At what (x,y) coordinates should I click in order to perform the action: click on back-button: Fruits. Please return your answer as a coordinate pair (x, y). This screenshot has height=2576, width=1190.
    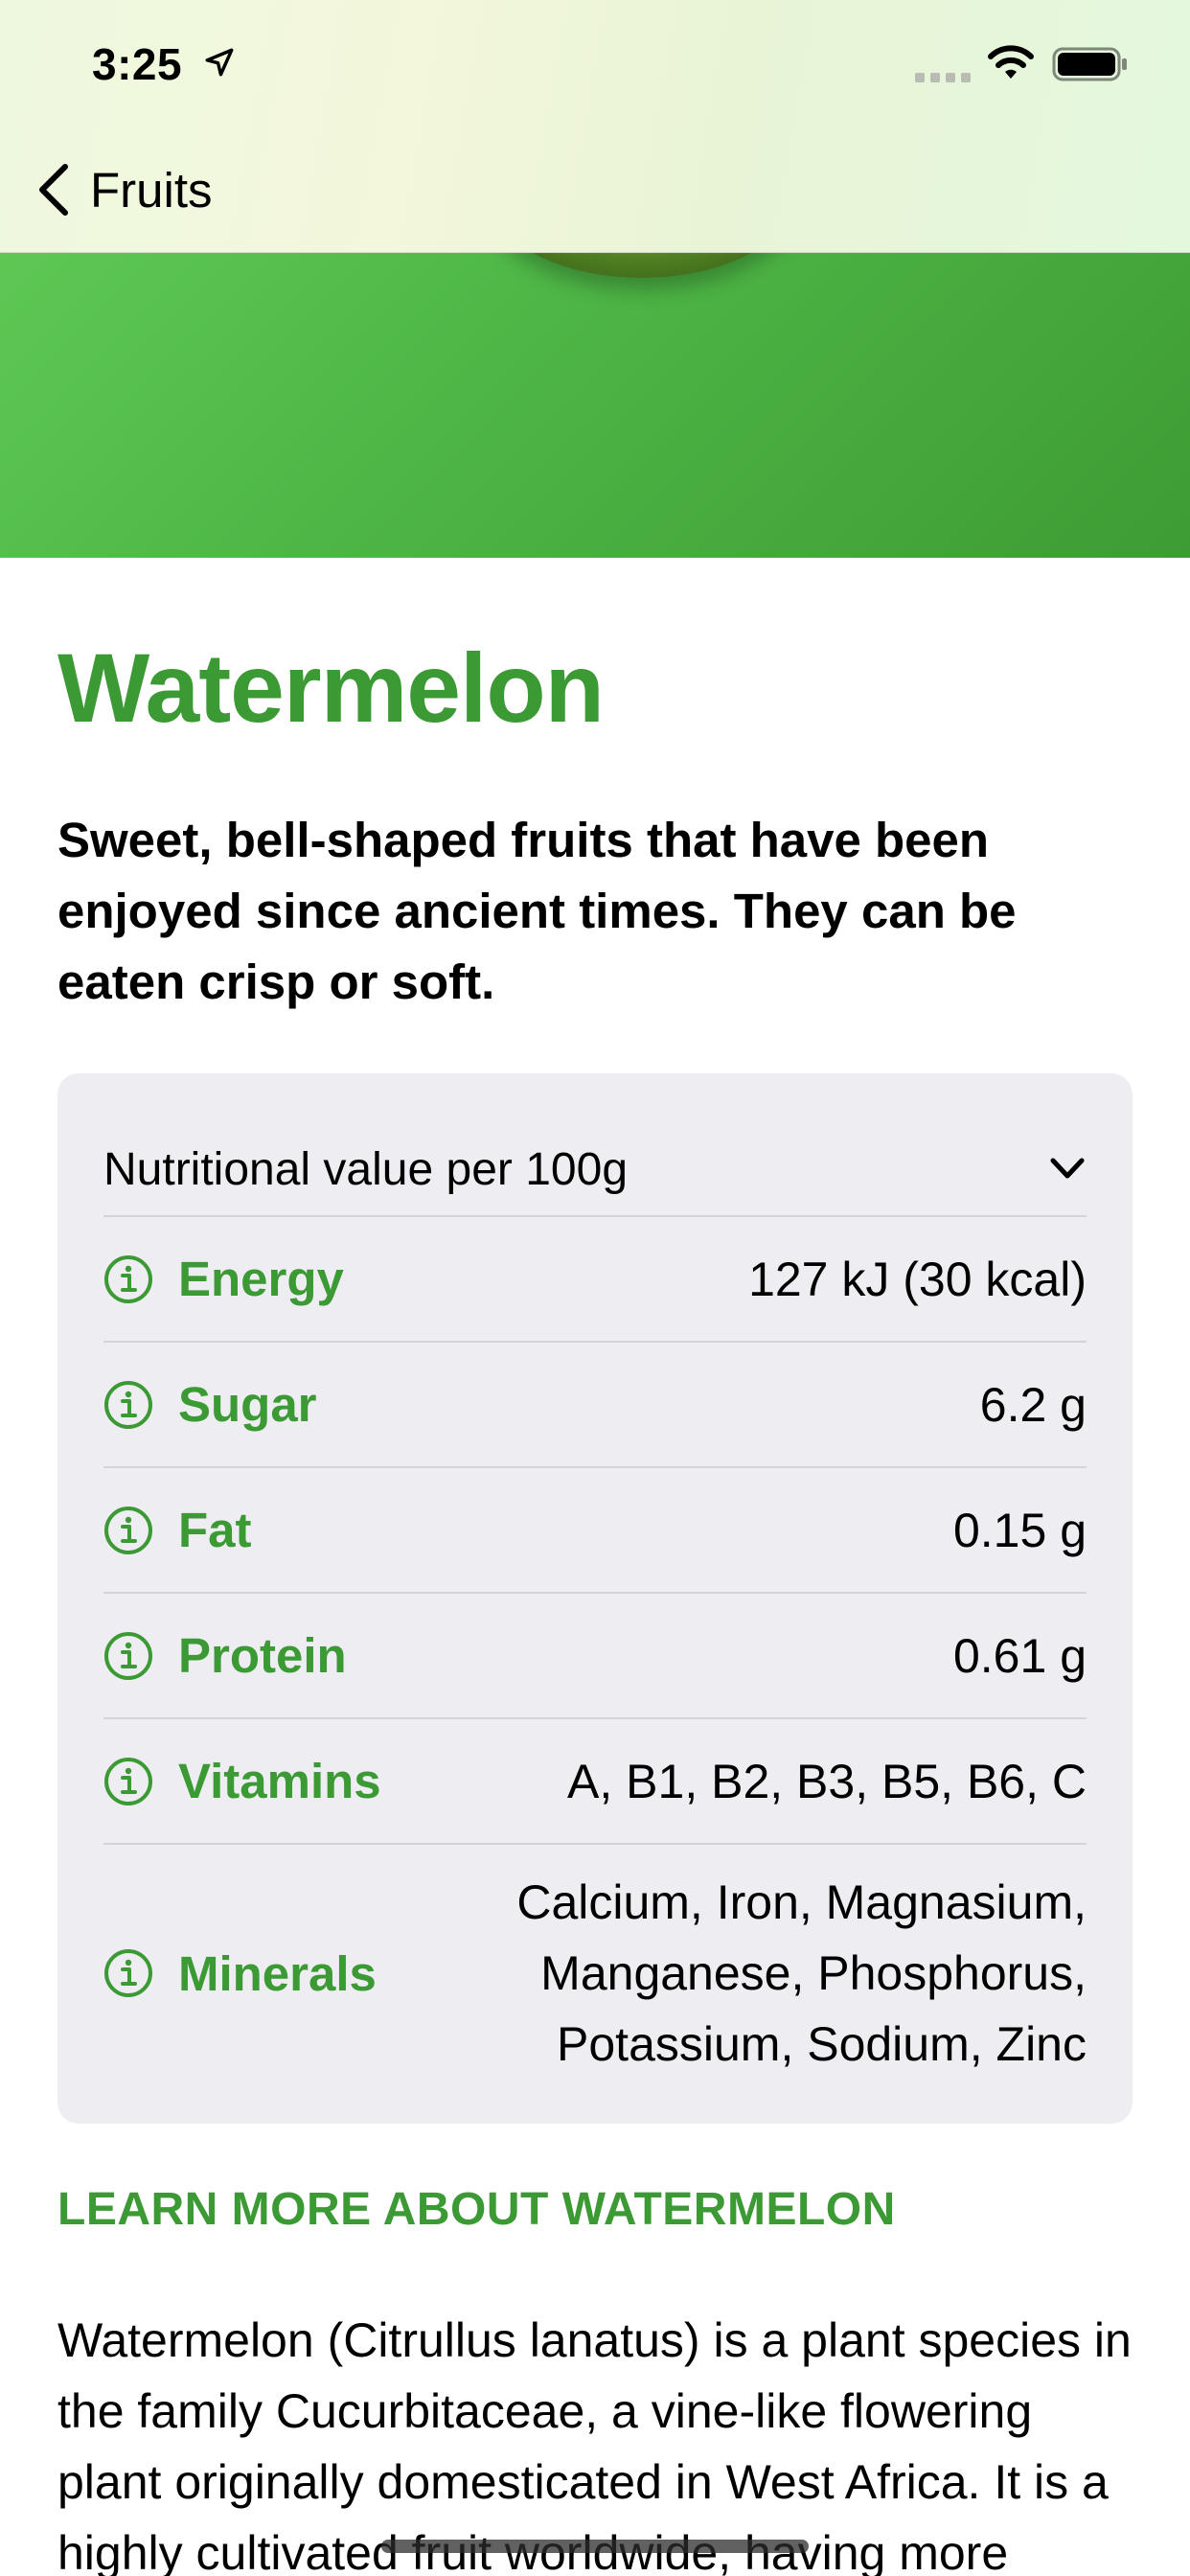
    Looking at the image, I should click on (124, 189).